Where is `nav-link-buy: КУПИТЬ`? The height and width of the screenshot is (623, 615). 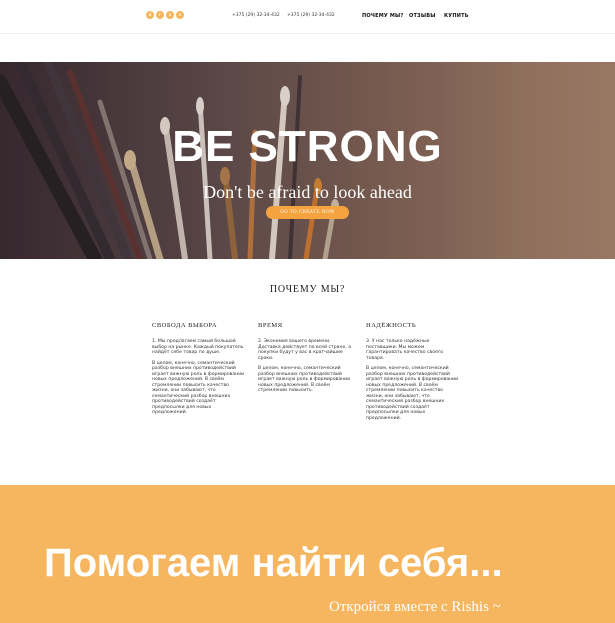
nav-link-buy: КУПИТЬ is located at coordinates (456, 16).